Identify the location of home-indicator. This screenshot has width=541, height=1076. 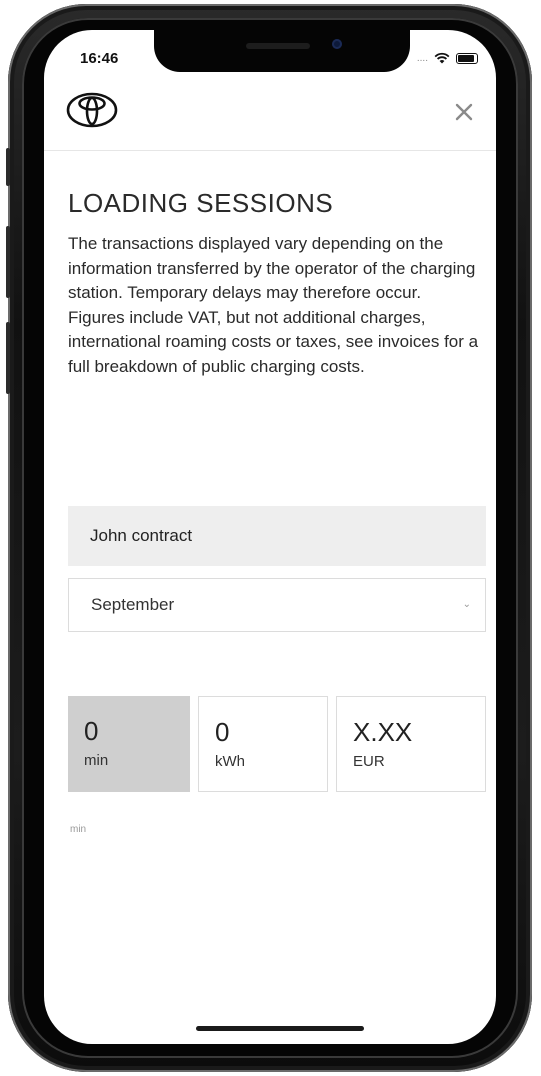
(280, 1028).